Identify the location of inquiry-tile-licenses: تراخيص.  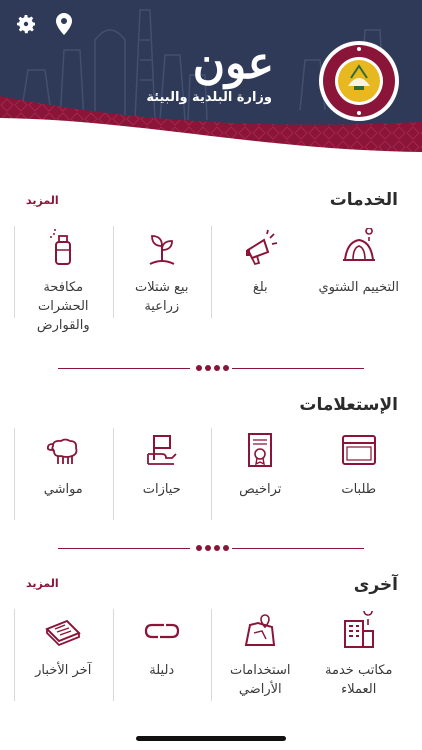
(260, 471).